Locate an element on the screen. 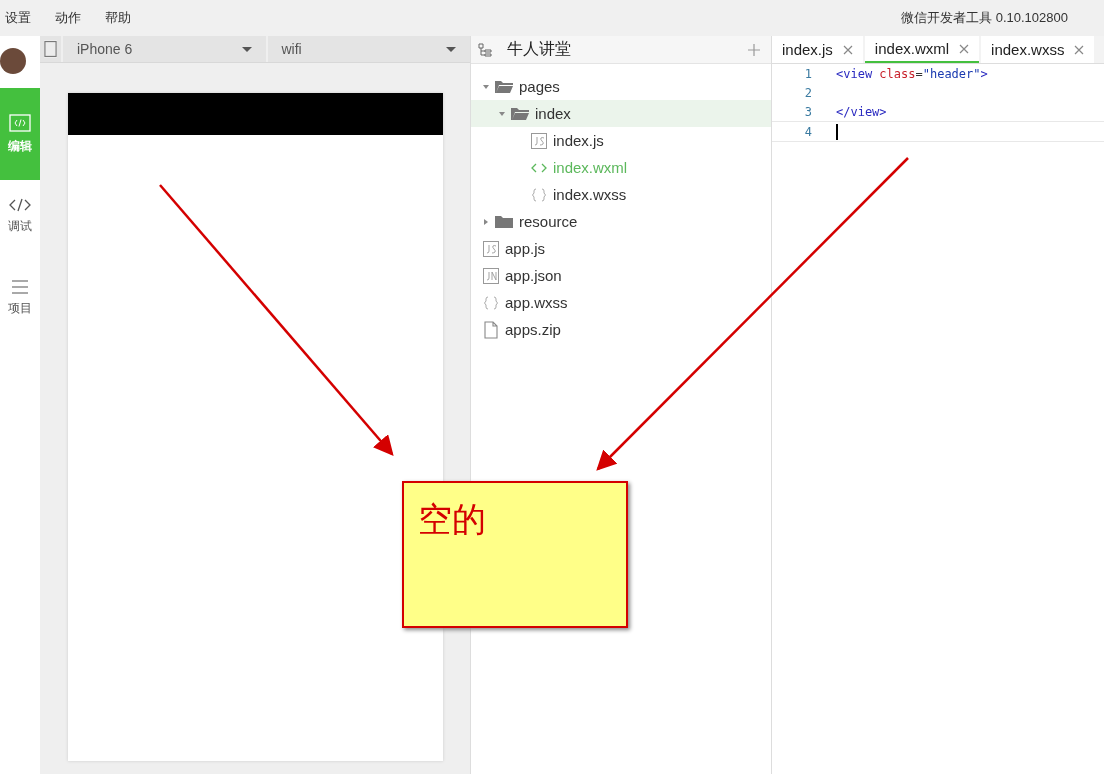 This screenshot has height=774, width=1104. file-tab: index.js is located at coordinates (817, 49).